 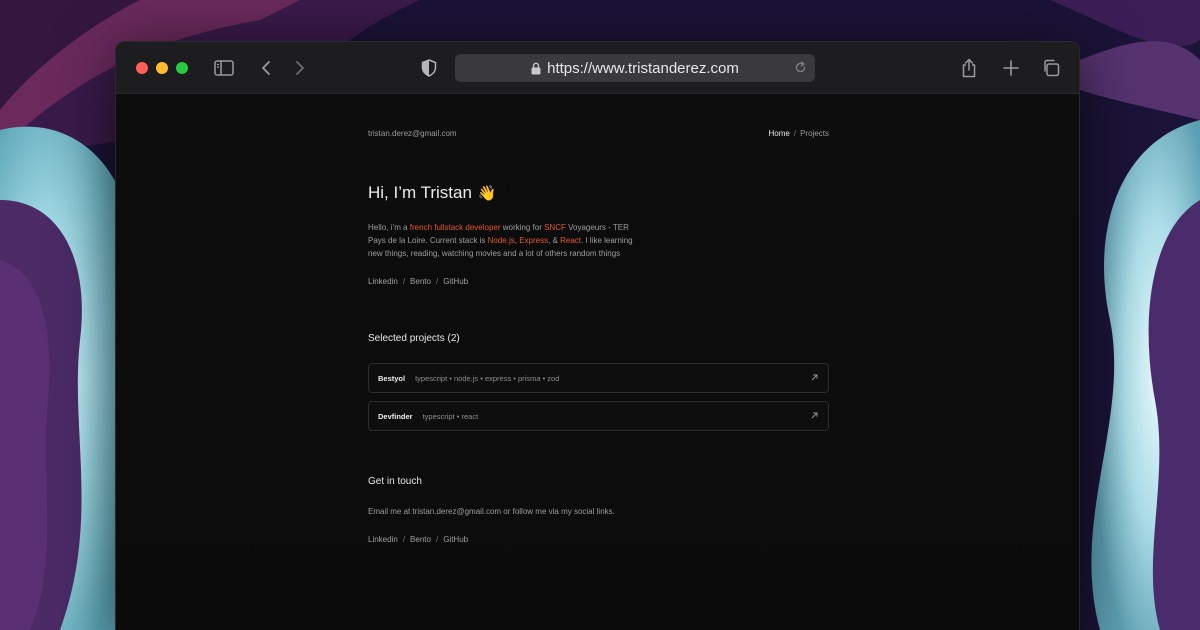 I want to click on intro-highlight-react: React, so click(x=571, y=240).